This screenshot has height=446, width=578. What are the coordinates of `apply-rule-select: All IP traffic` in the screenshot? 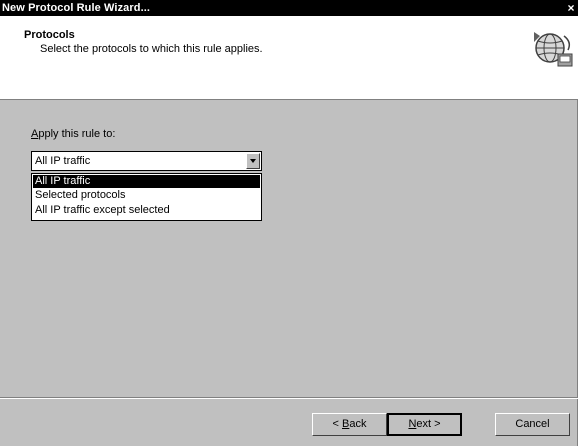 It's located at (146, 161).